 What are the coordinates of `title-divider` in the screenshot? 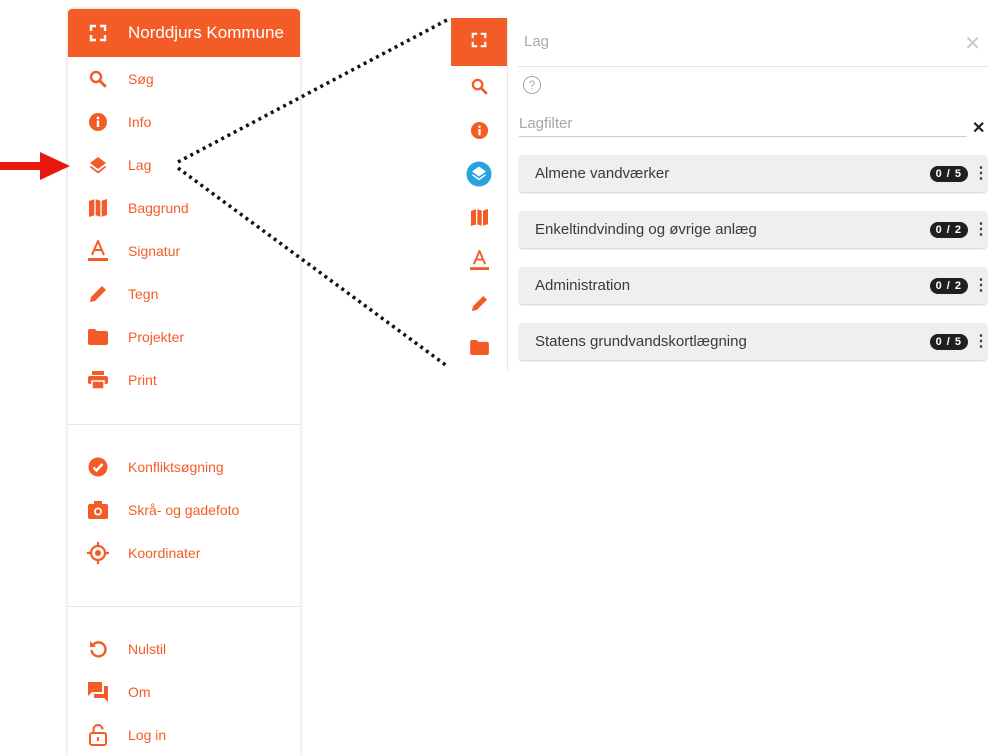 It's located at (753, 66).